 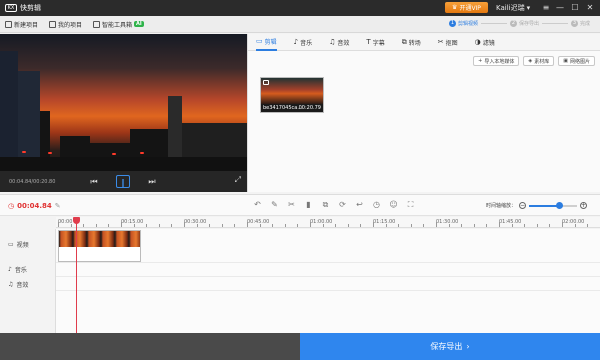 I want to click on delete-icon: ▮, so click(x=308, y=205).